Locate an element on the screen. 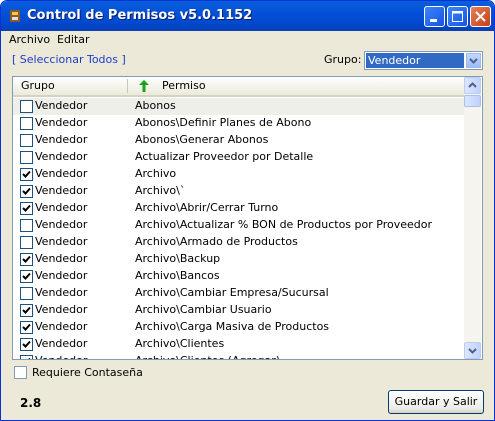 Image resolution: width=495 pixels, height=421 pixels. cell-permiso: Archivo\Carga Masiva de Productos is located at coordinates (232, 326).